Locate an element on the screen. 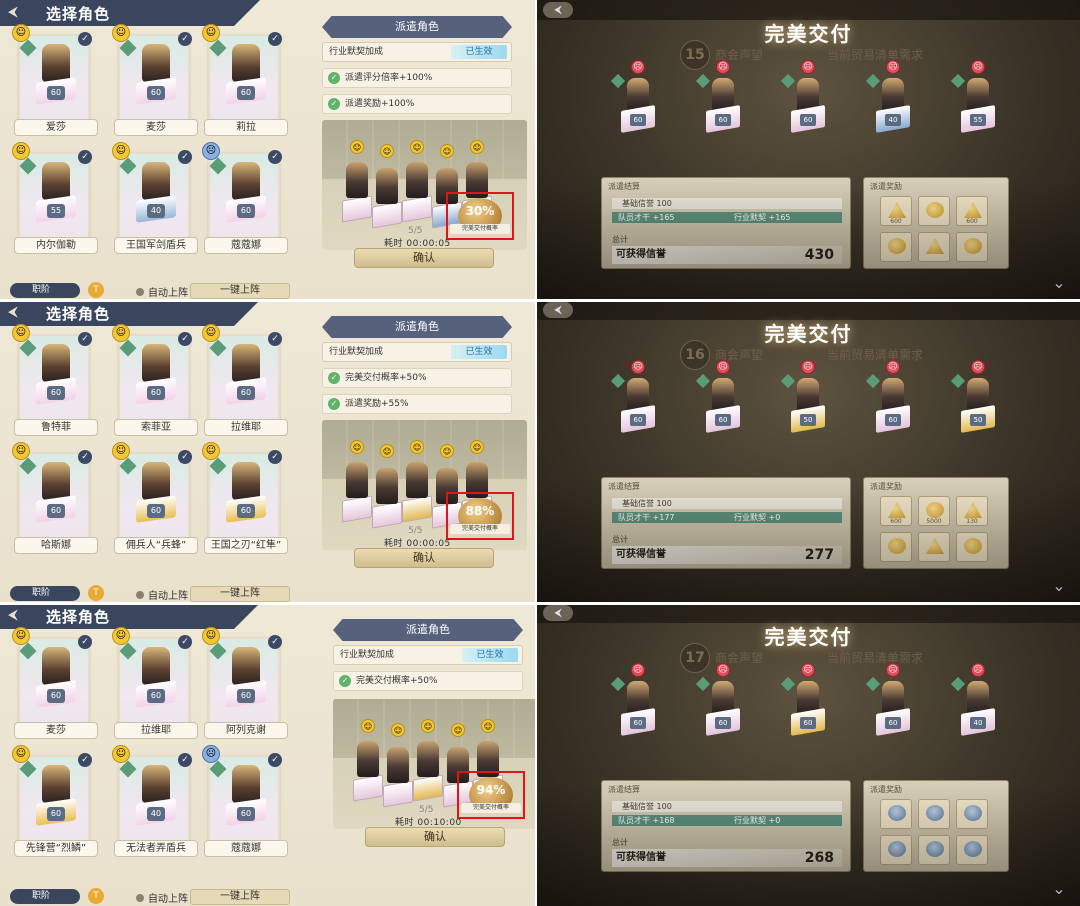  character-card: ☺ ✓ 60 佣兵人“兵蜂” is located at coordinates (155, 498).